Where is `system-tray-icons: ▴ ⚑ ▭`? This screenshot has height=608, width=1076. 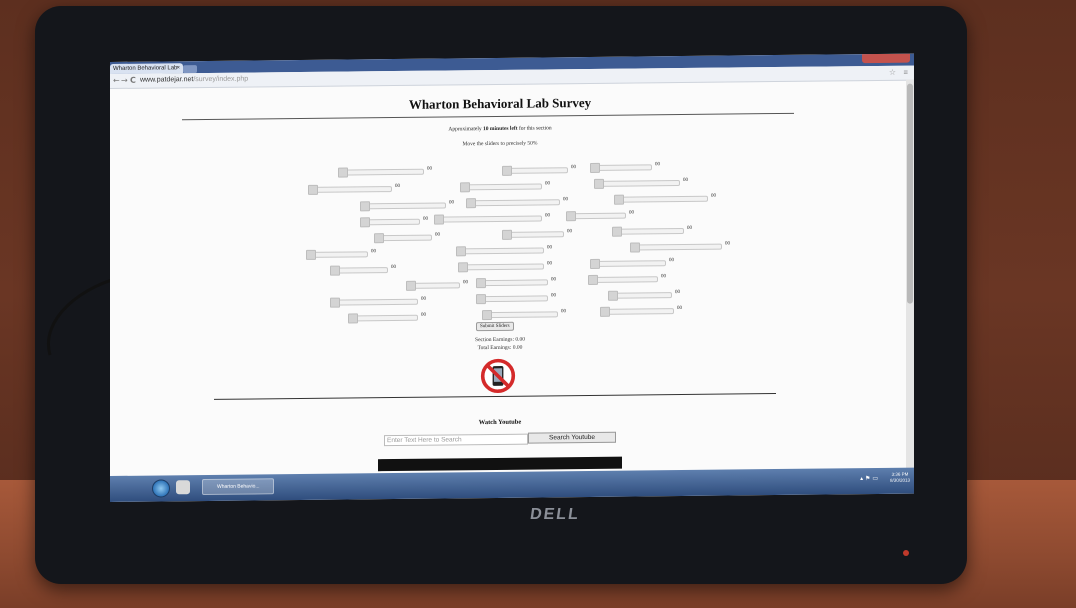
system-tray-icons: ▴ ⚑ ▭ is located at coordinates (869, 478).